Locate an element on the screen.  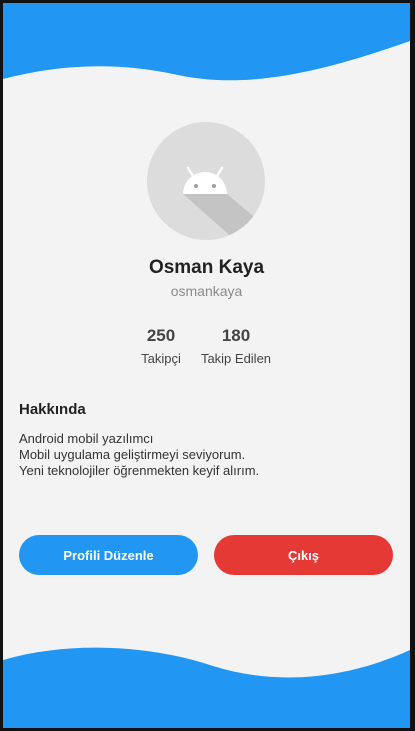
followers-label: Takipçi is located at coordinates (161, 358).